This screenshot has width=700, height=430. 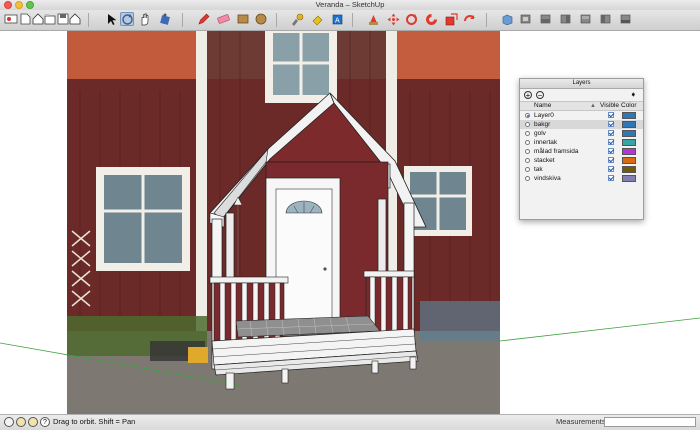 What do you see at coordinates (469, 19) in the screenshot?
I see `offset-icon` at bounding box center [469, 19].